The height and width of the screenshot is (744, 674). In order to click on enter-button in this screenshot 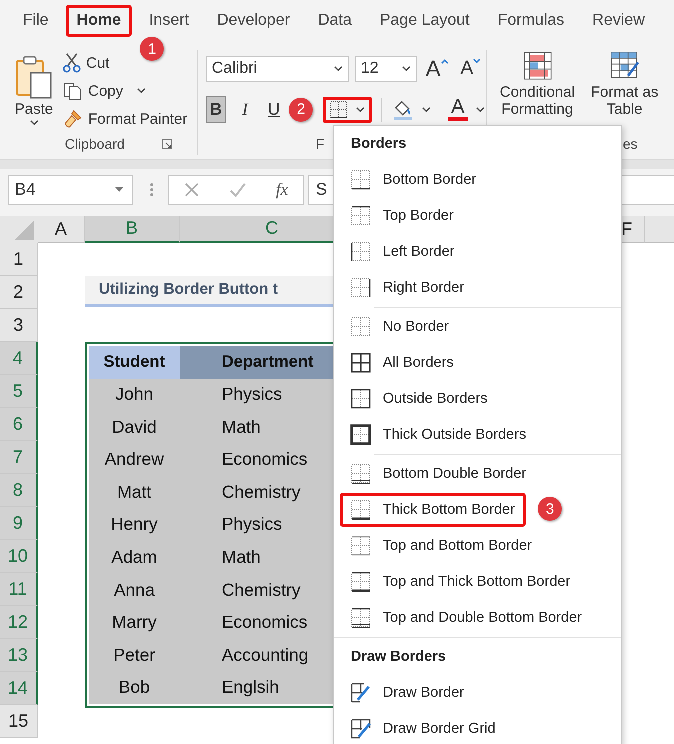, I will do `click(238, 189)`.